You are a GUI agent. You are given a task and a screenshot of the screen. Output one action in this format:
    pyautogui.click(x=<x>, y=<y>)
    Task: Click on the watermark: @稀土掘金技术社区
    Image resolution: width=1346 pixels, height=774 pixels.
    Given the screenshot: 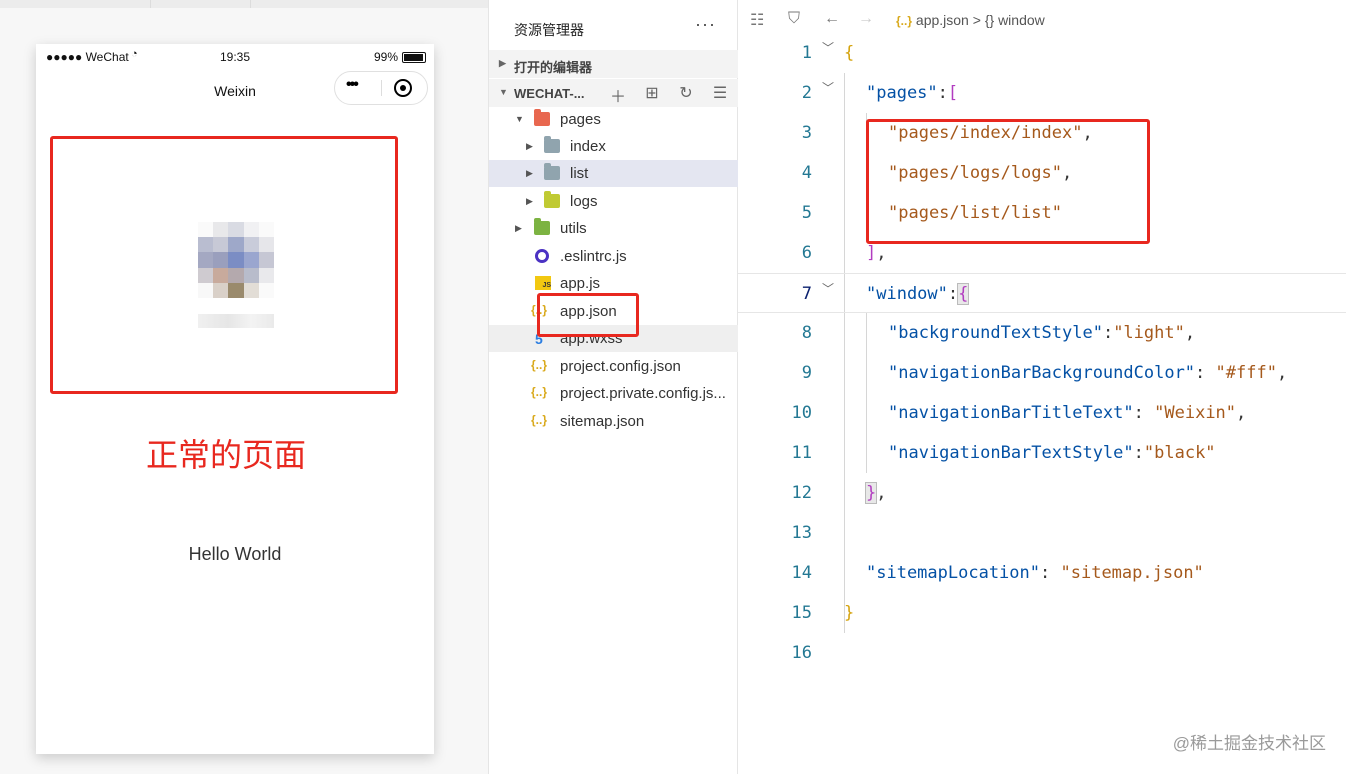 What is the action you would take?
    pyautogui.click(x=1249, y=743)
    